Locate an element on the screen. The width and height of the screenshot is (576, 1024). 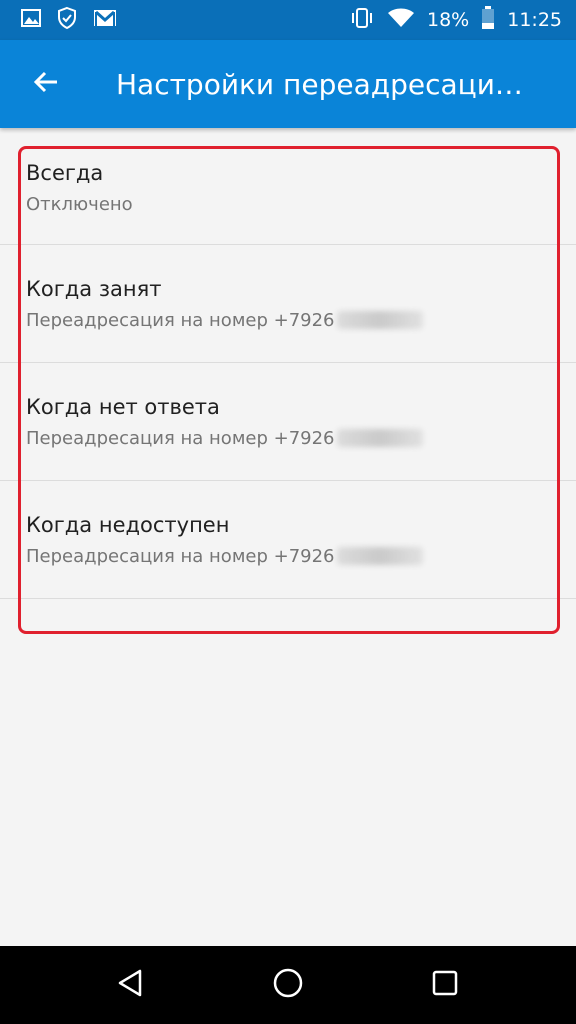
status-system: 18% 11:25 is located at coordinates (449, 20).